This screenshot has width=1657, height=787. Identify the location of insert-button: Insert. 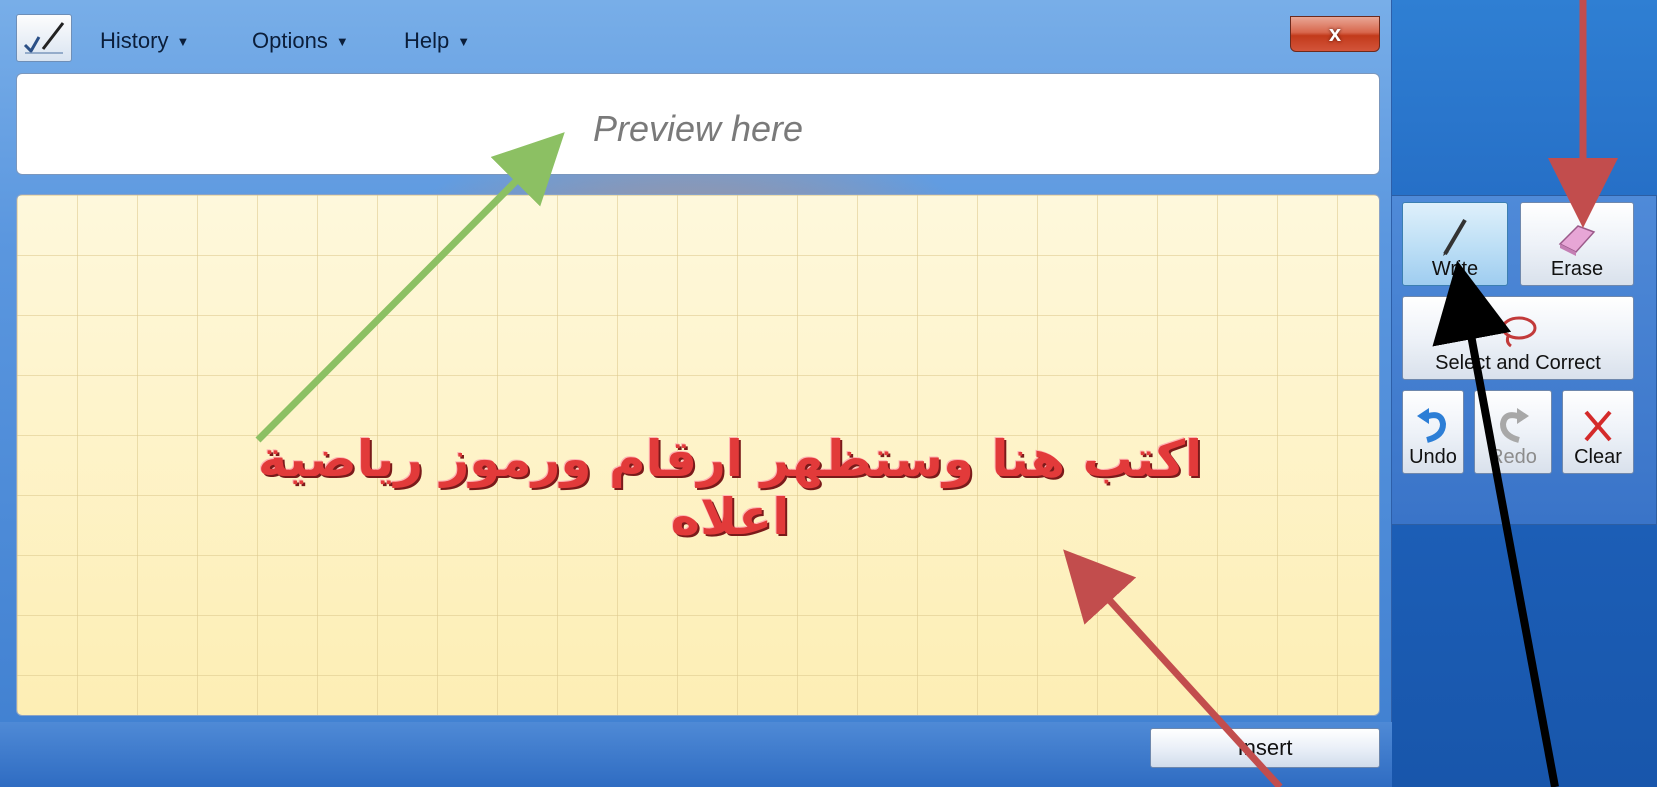
(1265, 748).